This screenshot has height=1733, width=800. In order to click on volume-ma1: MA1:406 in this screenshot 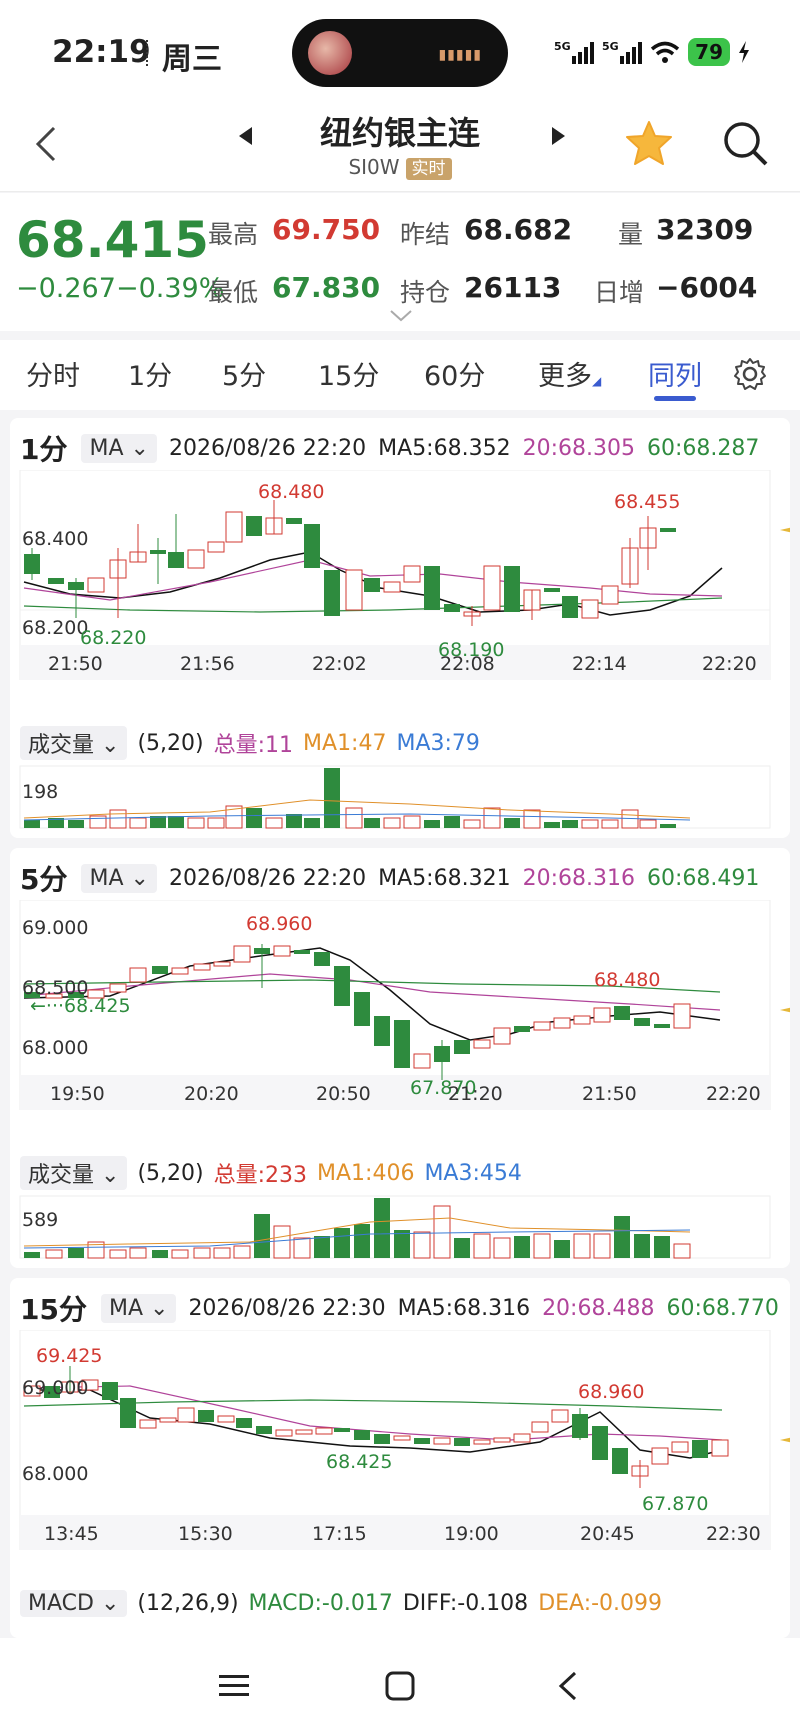, I will do `click(366, 1173)`.